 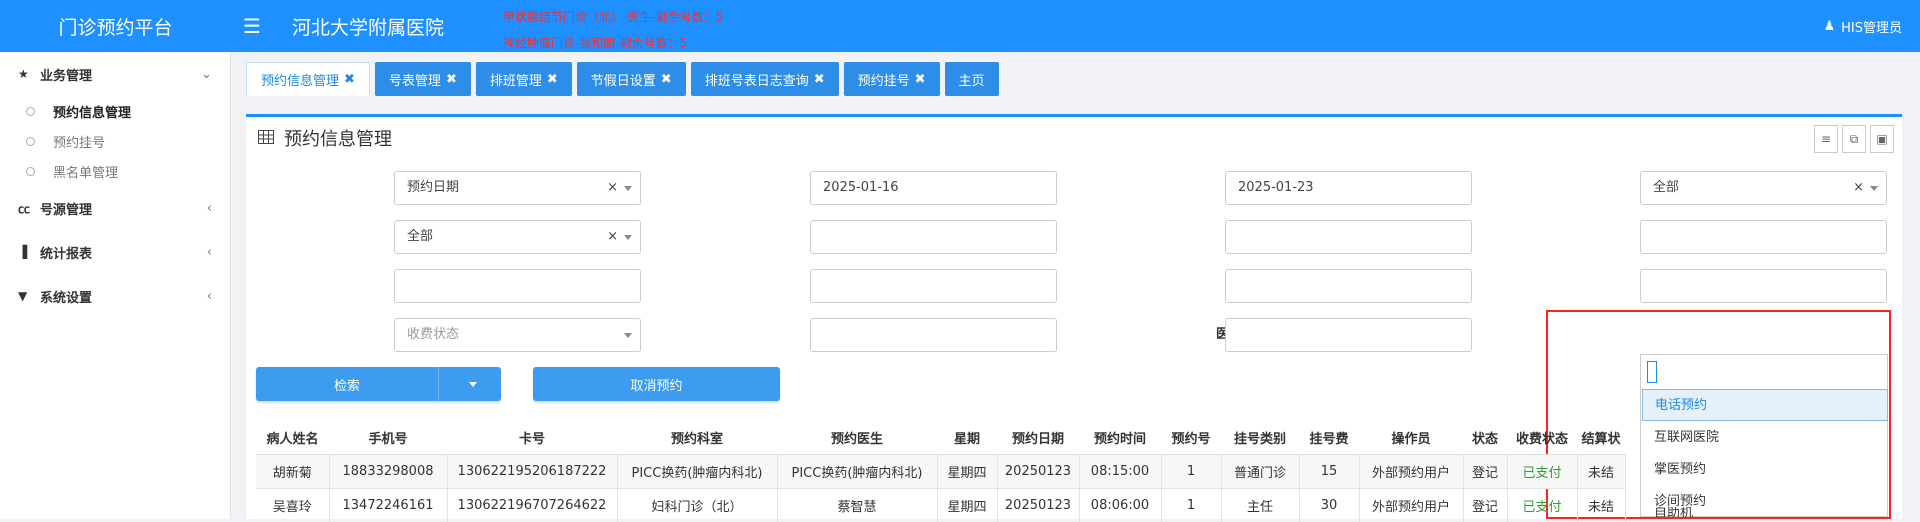 I want to click on tab-log: 排班号表日志查询 ✖, so click(x=764, y=79).